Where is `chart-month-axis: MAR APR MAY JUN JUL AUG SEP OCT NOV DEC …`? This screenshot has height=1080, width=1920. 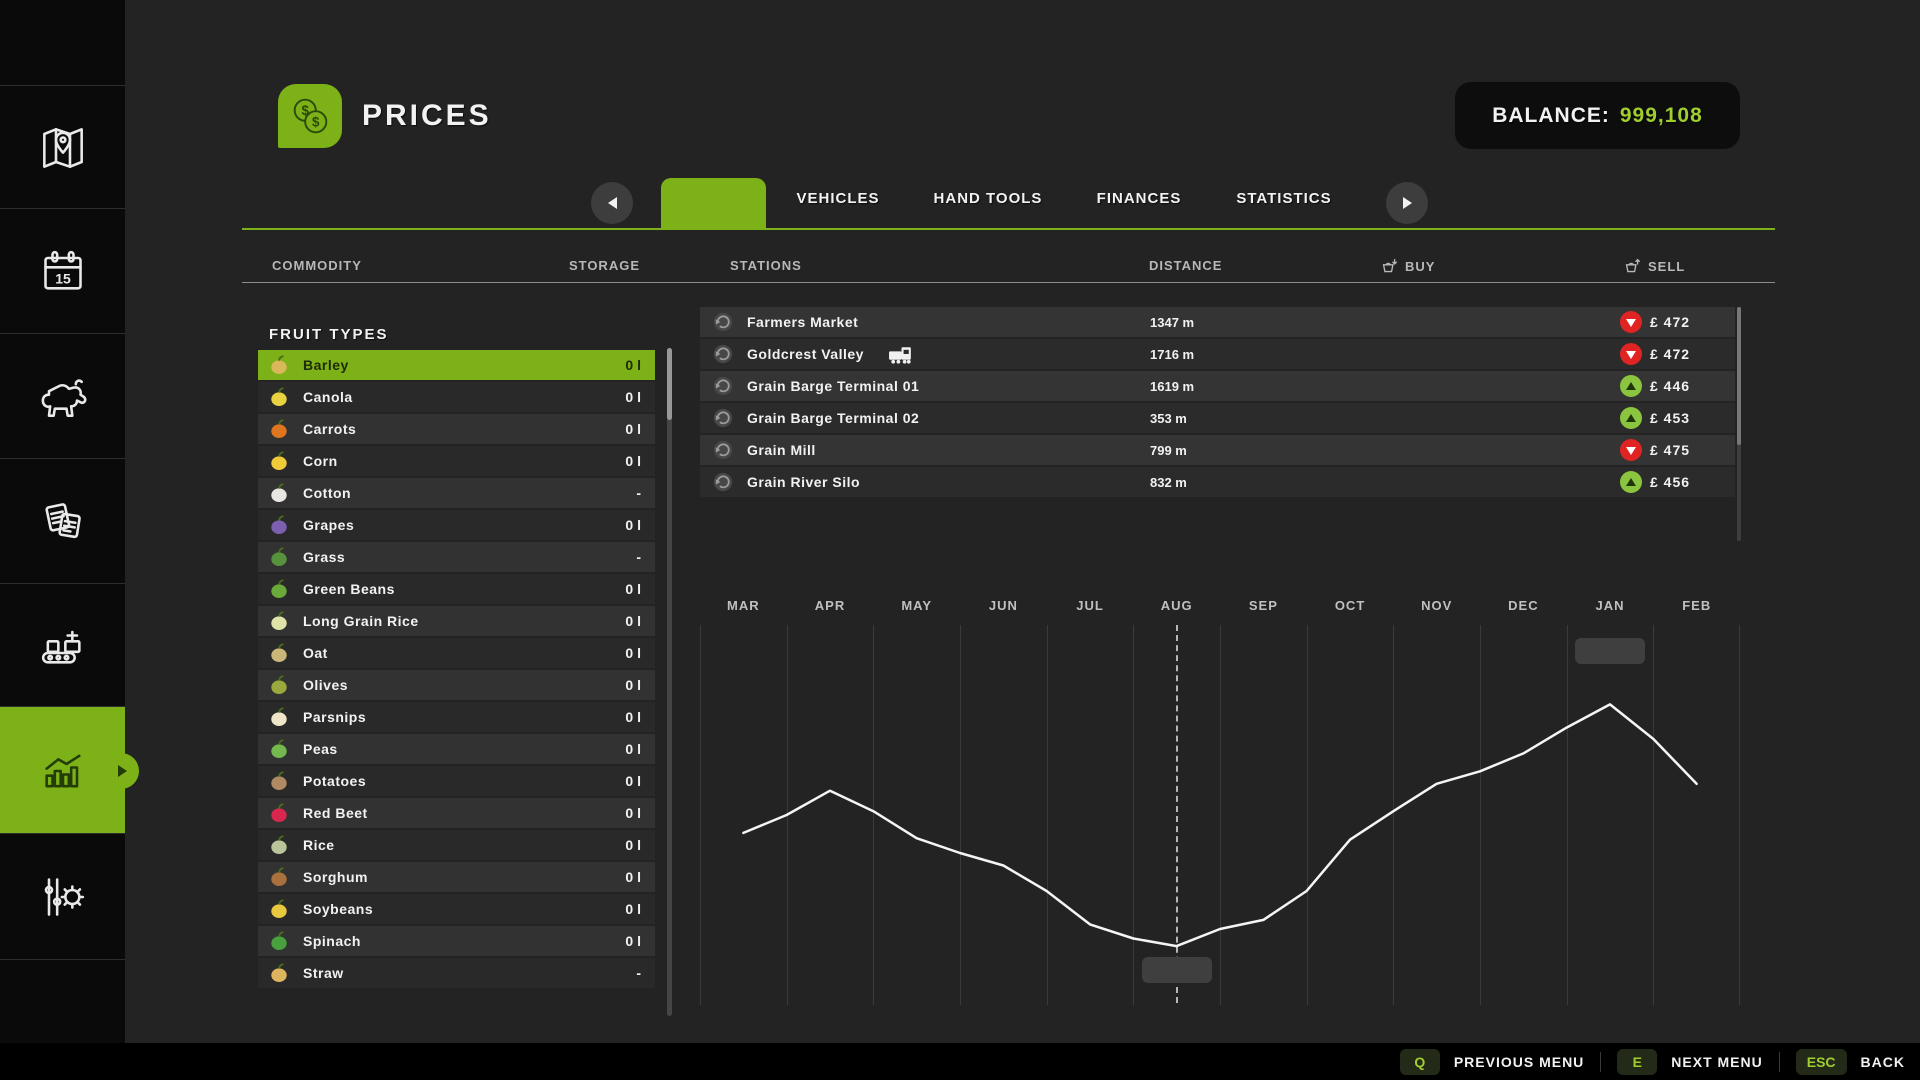
chart-month-axis: MAR APR MAY JUN JUL AUG SEP OCT NOV DEC … is located at coordinates (1219, 605).